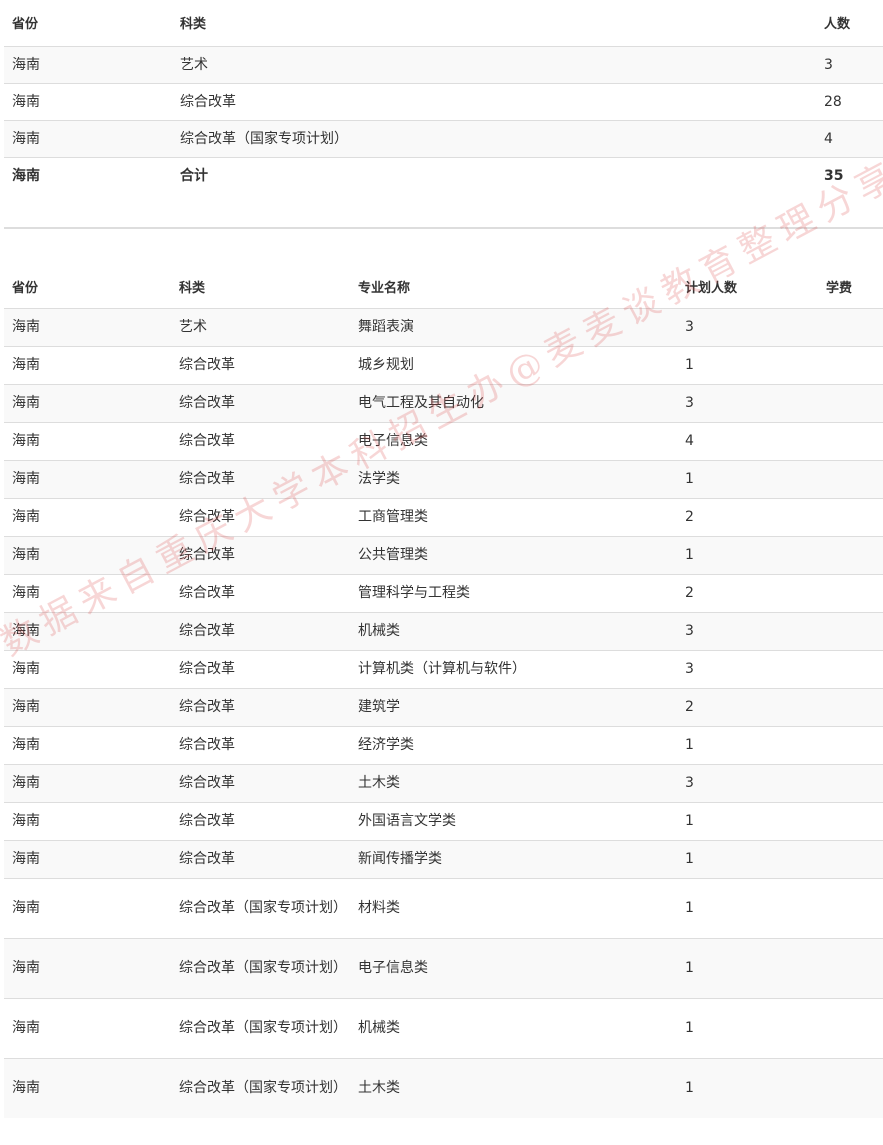 Image resolution: width=883 pixels, height=1145 pixels. What do you see at coordinates (513, 554) in the screenshot?
I see `cell-major: 公共管理类` at bounding box center [513, 554].